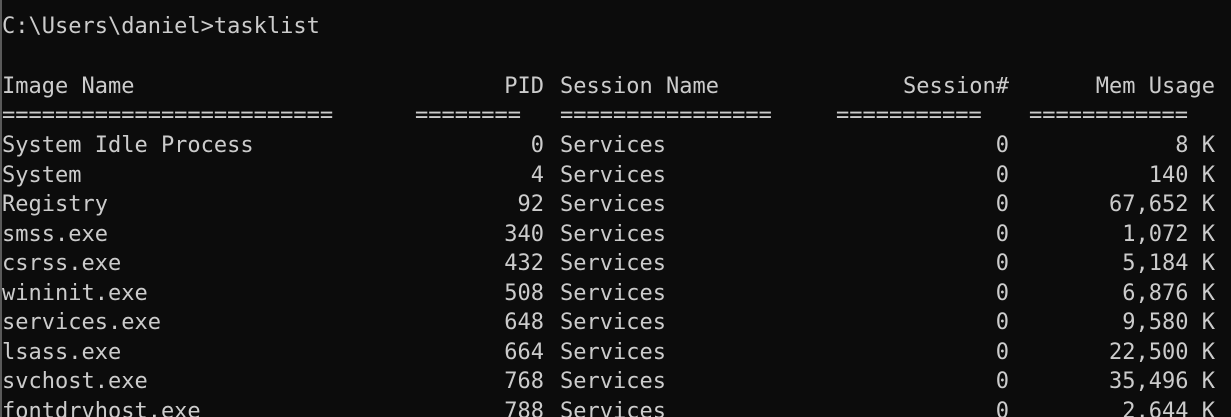  Describe the element at coordinates (81, 322) in the screenshot. I see `cell-image-name: services.exe` at that location.